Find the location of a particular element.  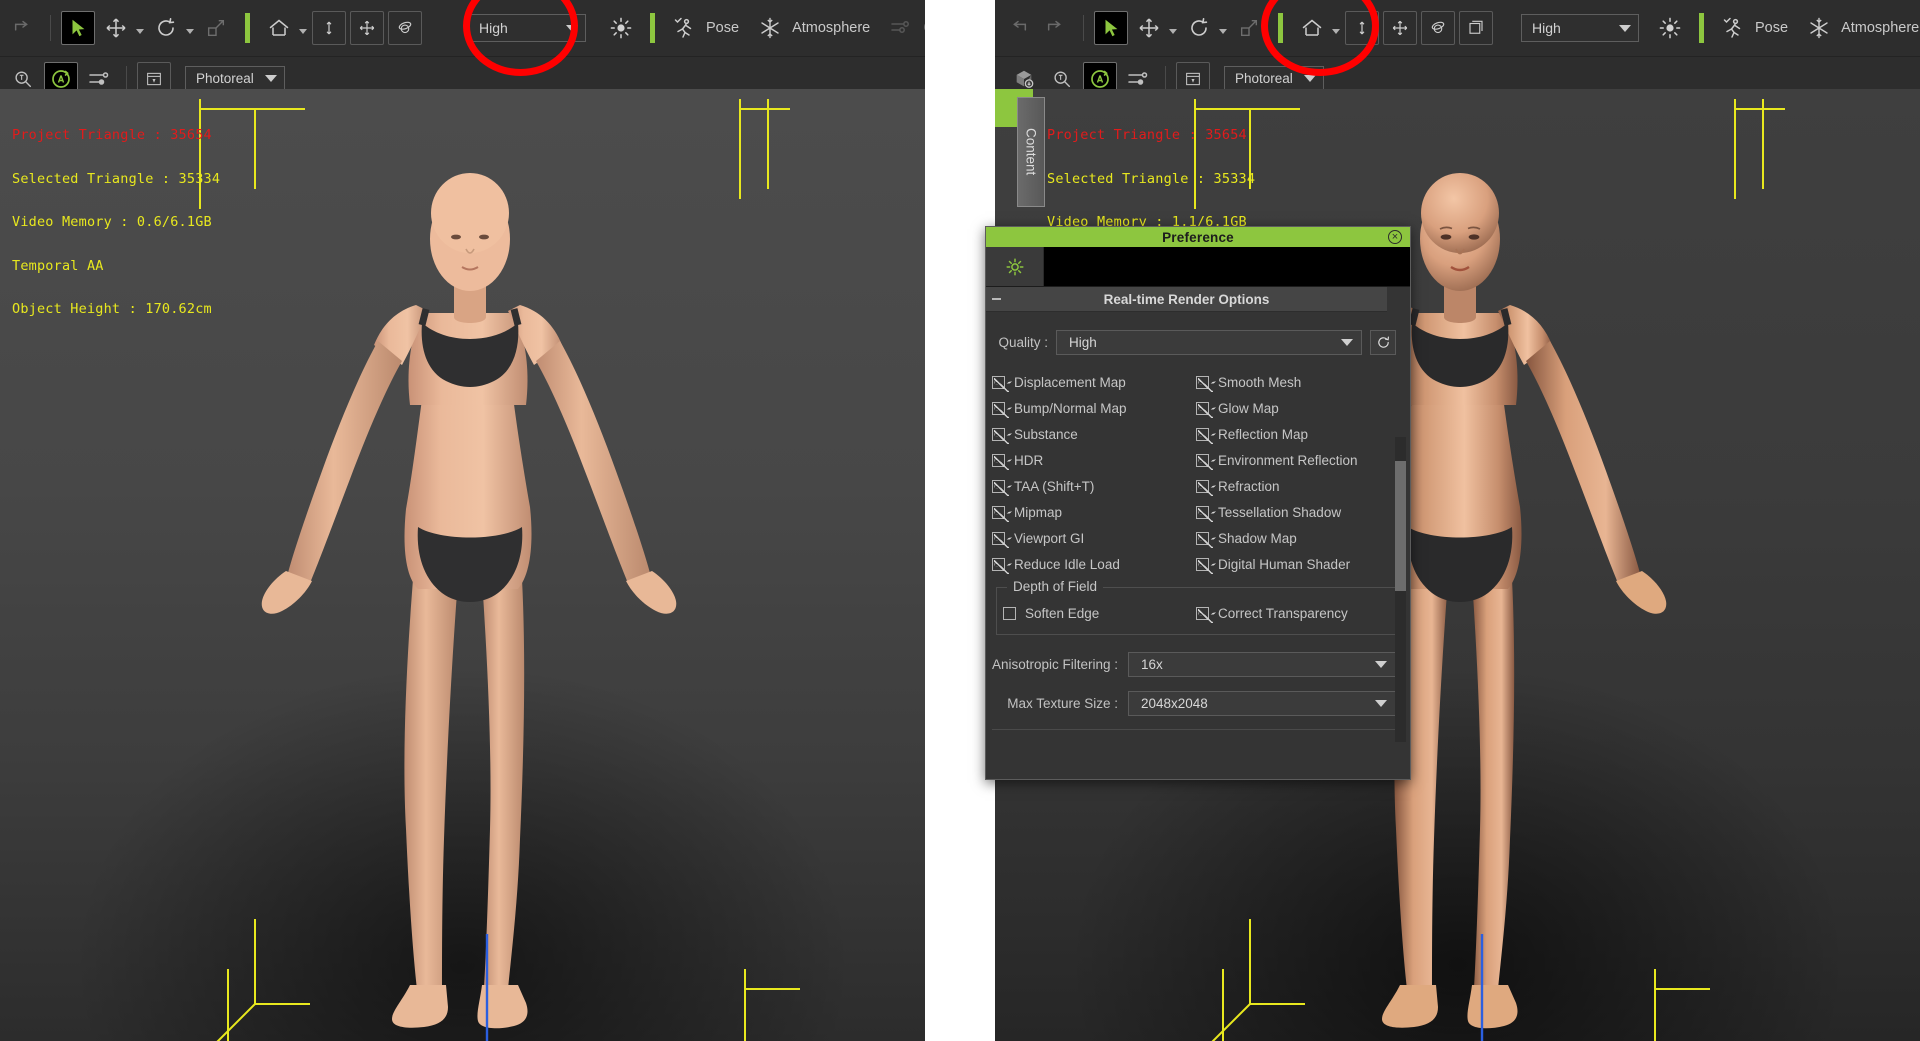

checkbox-tessellation-shadow: Tessellation Shadow is located at coordinates (1298, 512).